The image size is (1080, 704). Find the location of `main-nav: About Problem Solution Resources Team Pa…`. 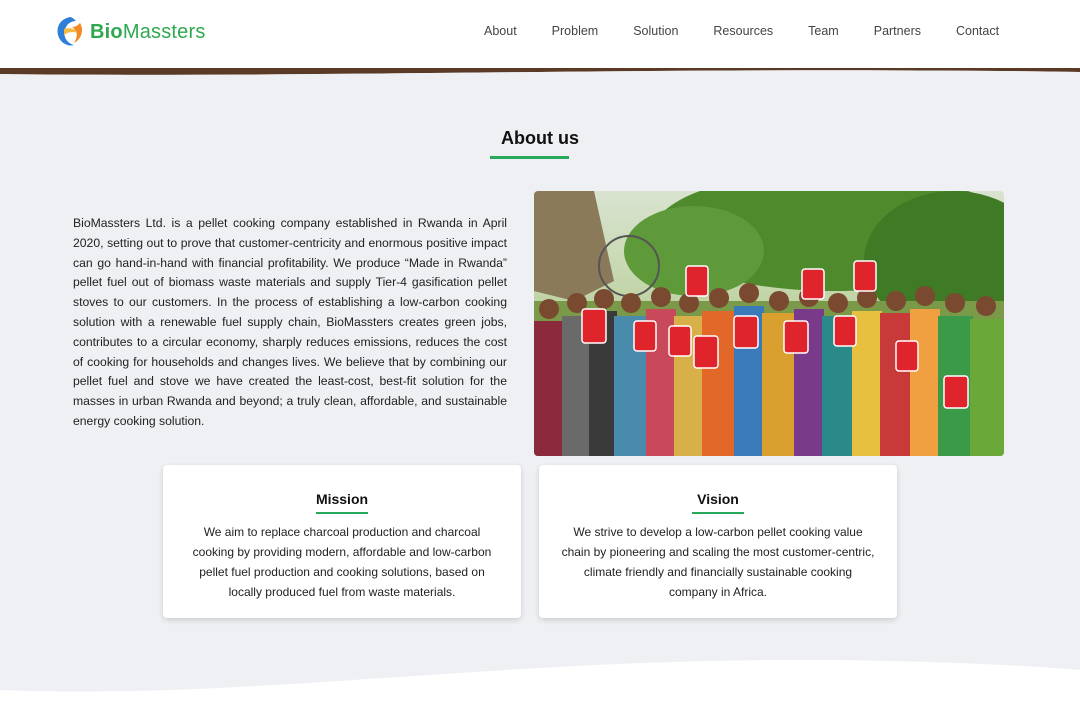

main-nav: About Problem Solution Resources Team Pa… is located at coordinates (759, 31).